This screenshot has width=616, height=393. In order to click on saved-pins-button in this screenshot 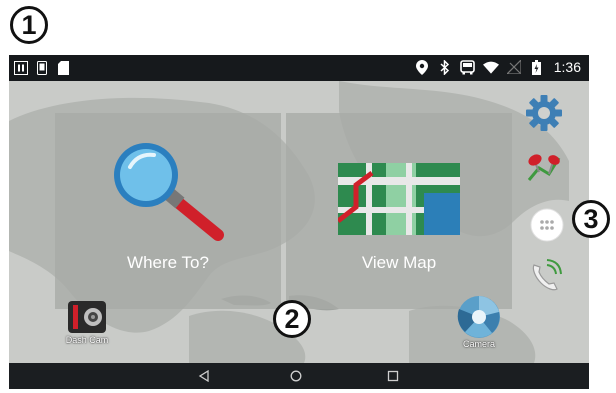, I will do `click(544, 169)`.